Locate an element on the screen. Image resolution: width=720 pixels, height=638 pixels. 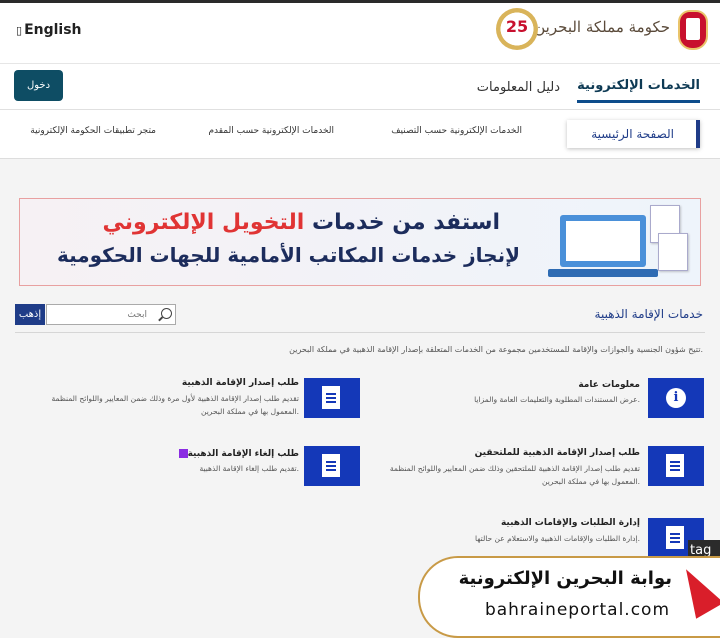
computer-illustration-icon is located at coordinates (618, 241).